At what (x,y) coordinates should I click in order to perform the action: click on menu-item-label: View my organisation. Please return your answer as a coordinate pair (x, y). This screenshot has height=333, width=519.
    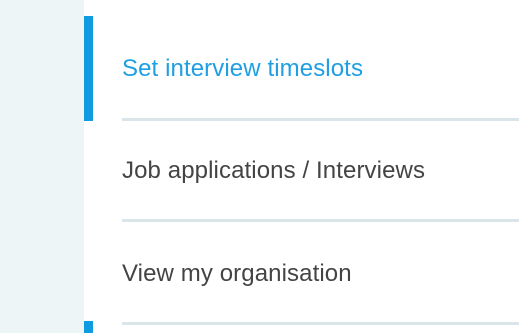
    Looking at the image, I should click on (237, 273).